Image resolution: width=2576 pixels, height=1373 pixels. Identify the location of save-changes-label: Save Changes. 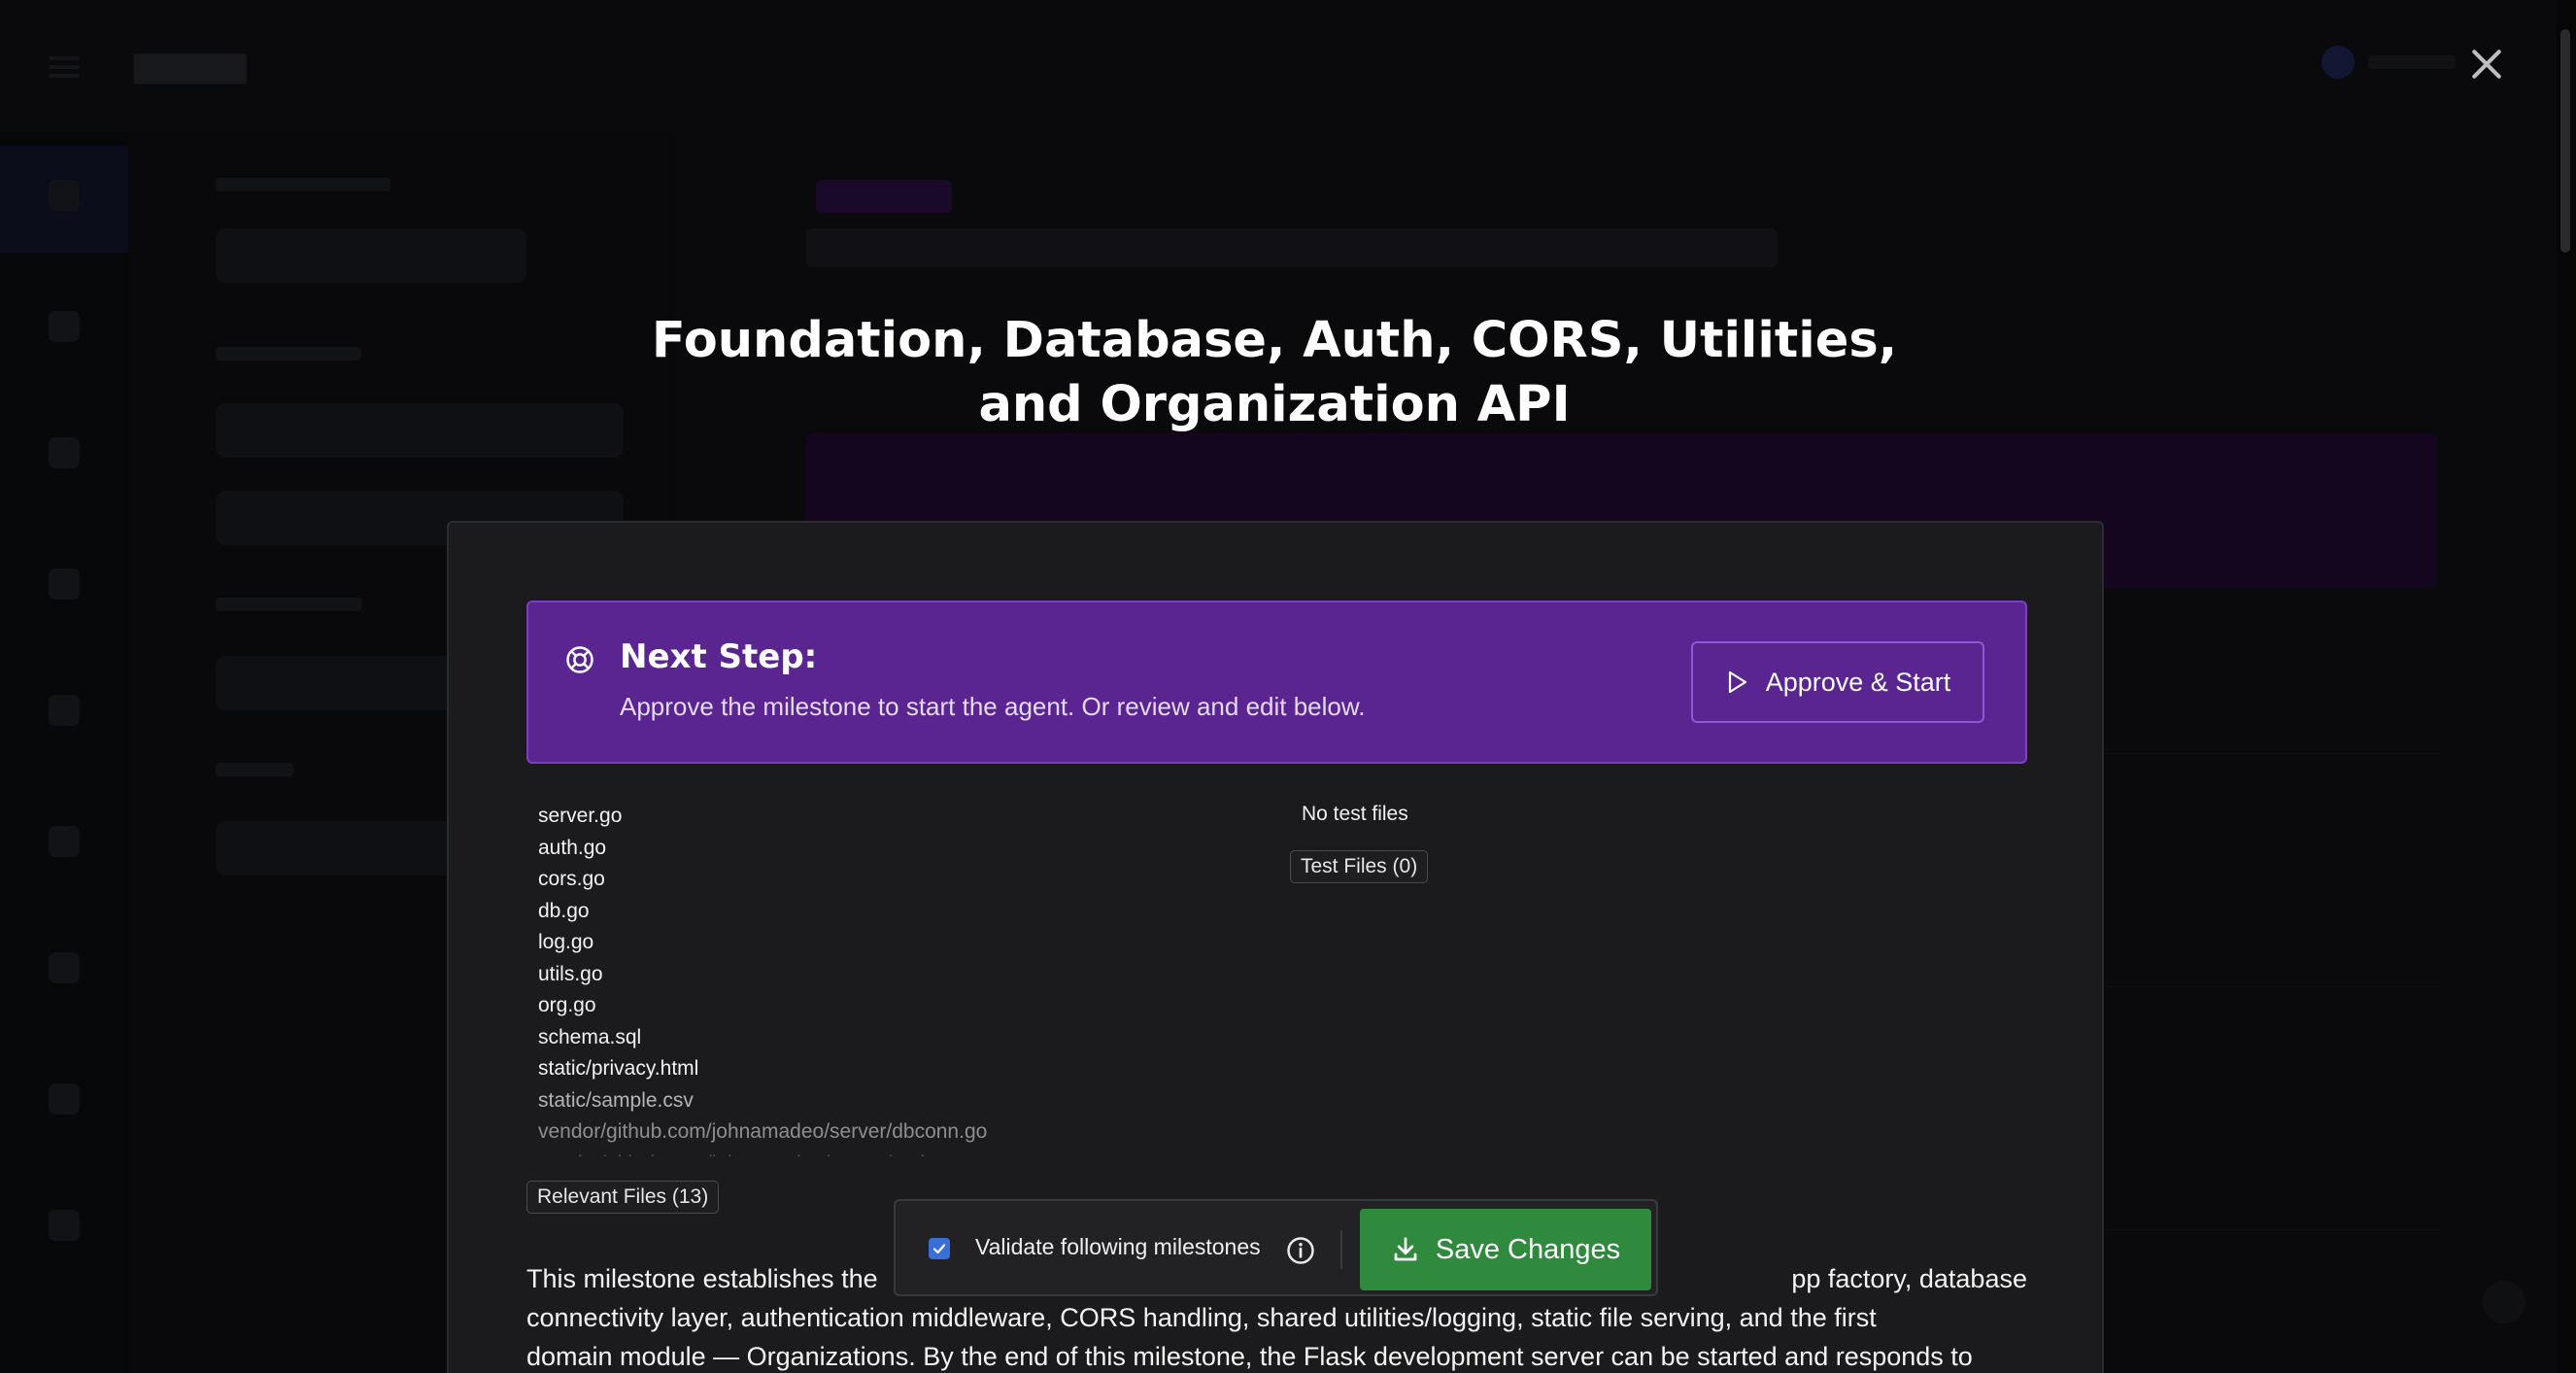
(1528, 1249).